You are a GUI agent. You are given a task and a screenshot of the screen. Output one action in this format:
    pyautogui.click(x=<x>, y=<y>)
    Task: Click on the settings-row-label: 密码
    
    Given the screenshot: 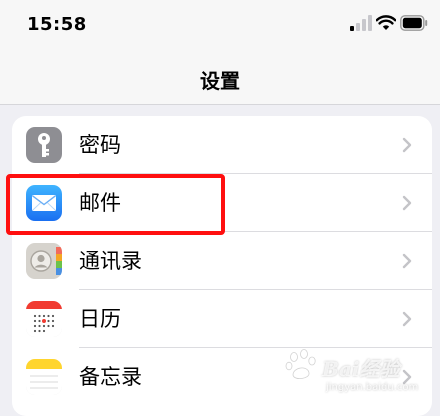 What is the action you would take?
    pyautogui.click(x=100, y=145)
    